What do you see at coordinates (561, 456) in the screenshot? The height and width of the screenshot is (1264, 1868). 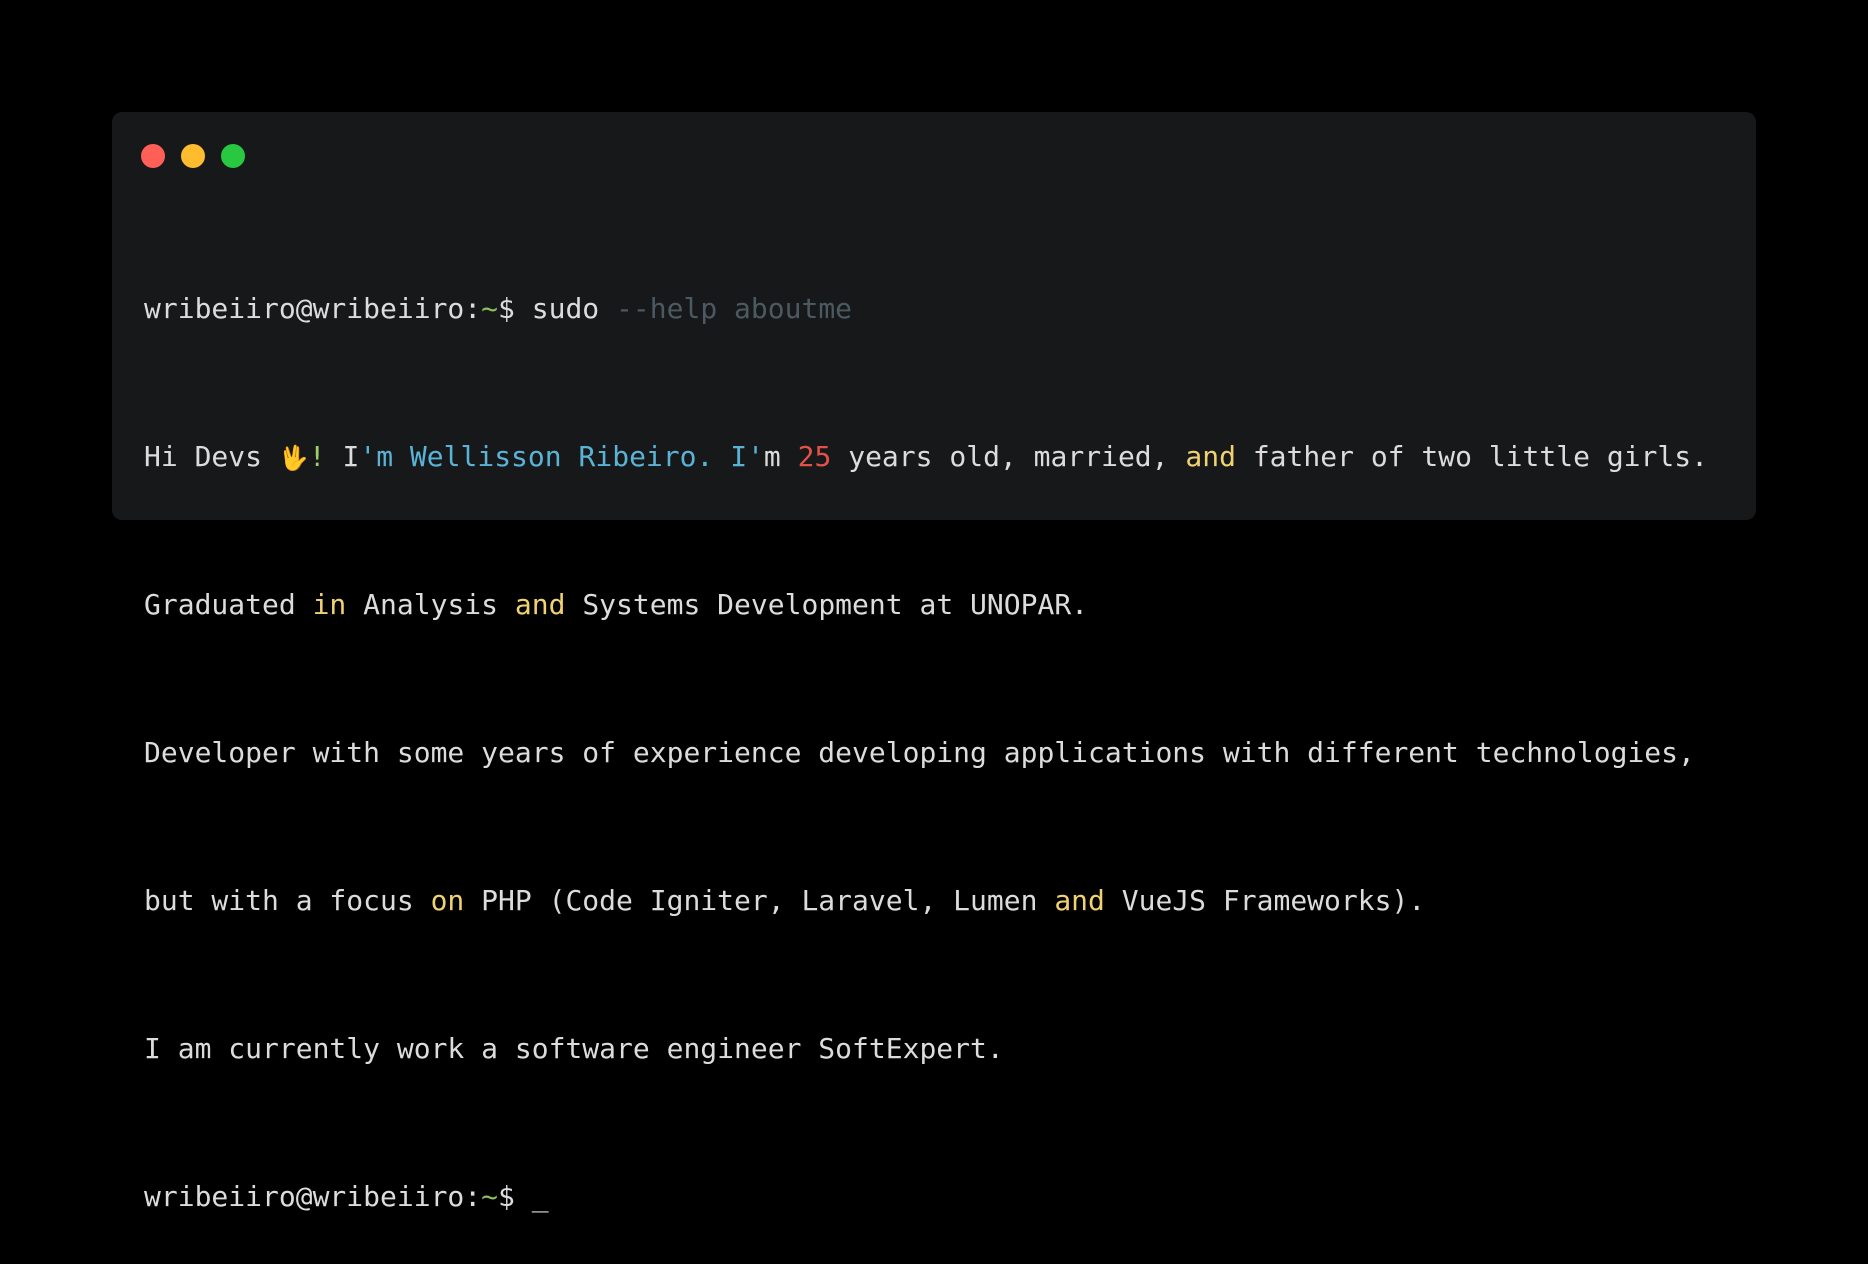 I see `name-string: 'm Wellisson Ribeiro. I'` at bounding box center [561, 456].